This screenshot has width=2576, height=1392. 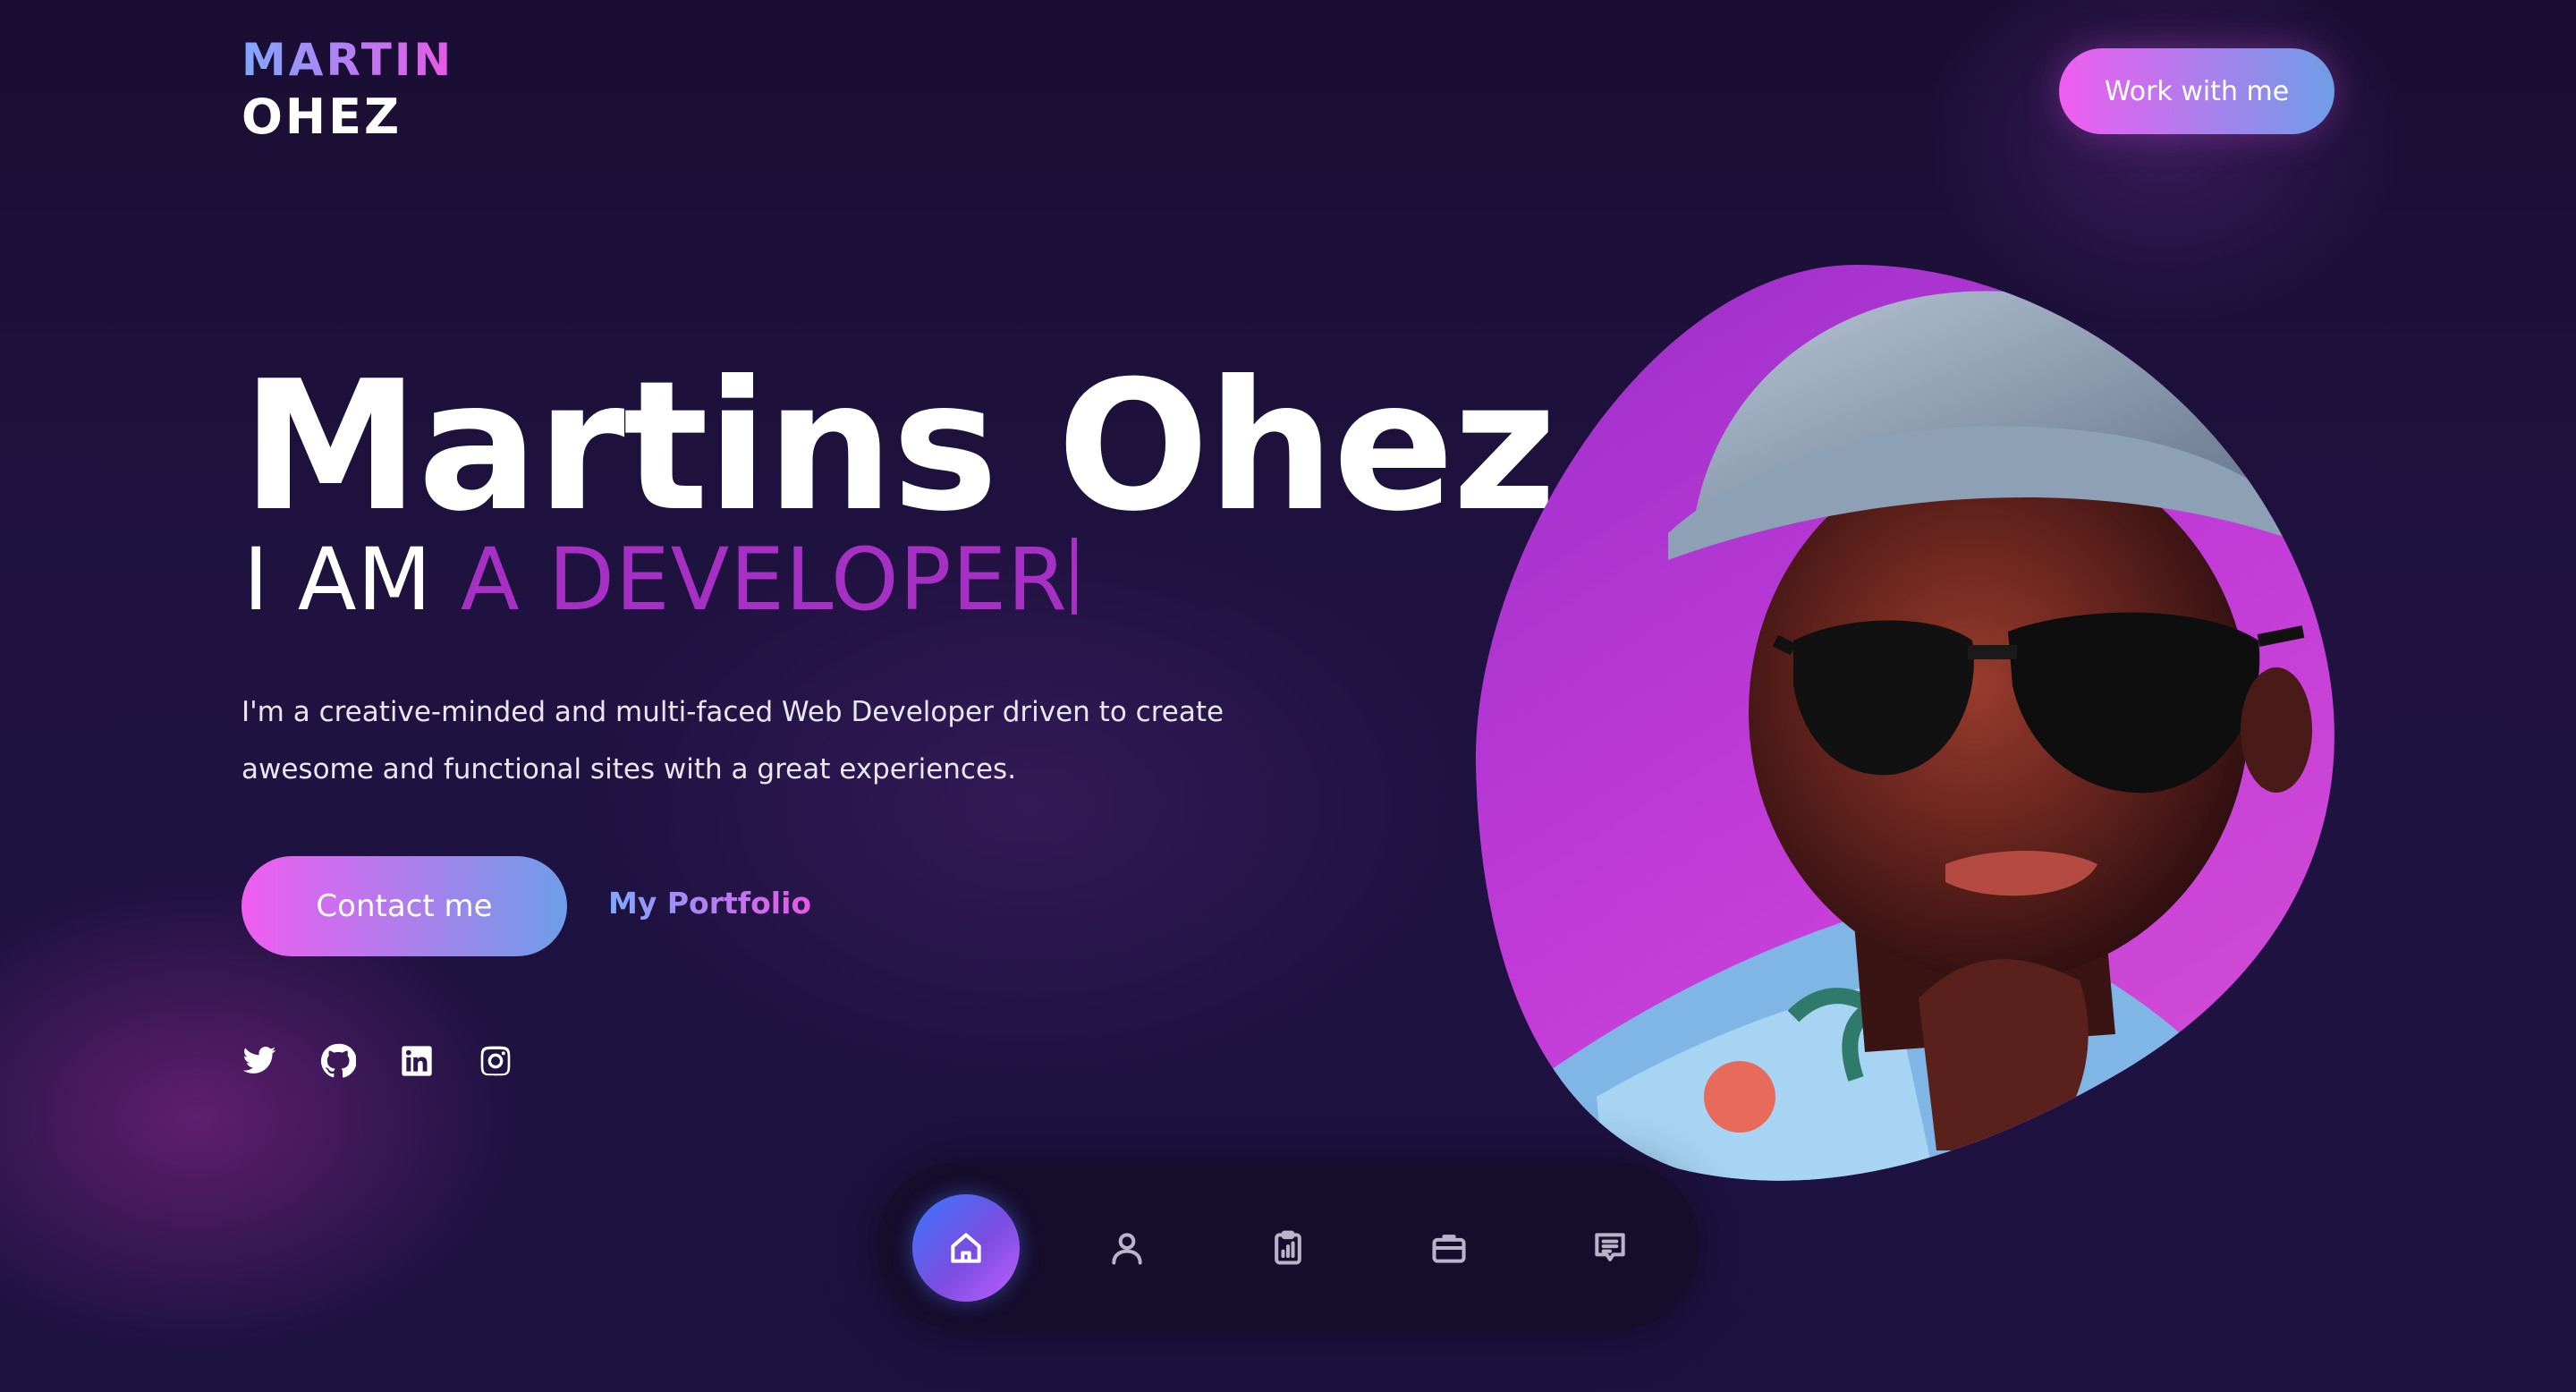 What do you see at coordinates (899, 447) in the screenshot?
I see `hero-name: Martins Ohez` at bounding box center [899, 447].